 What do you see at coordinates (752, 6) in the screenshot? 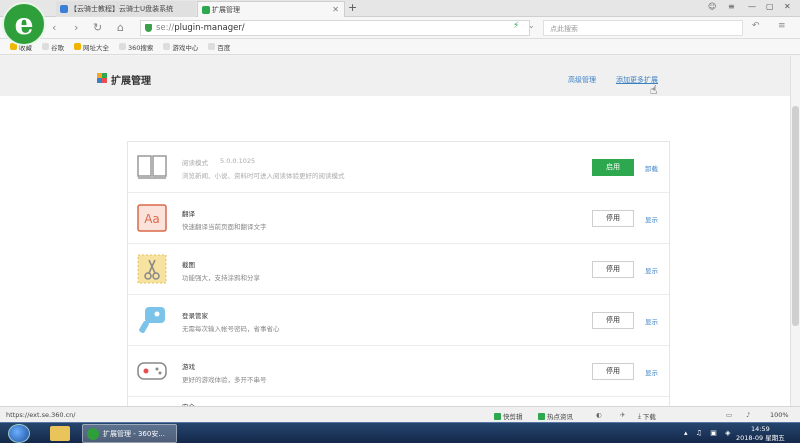
I see `minimize-icon: —` at bounding box center [752, 6].